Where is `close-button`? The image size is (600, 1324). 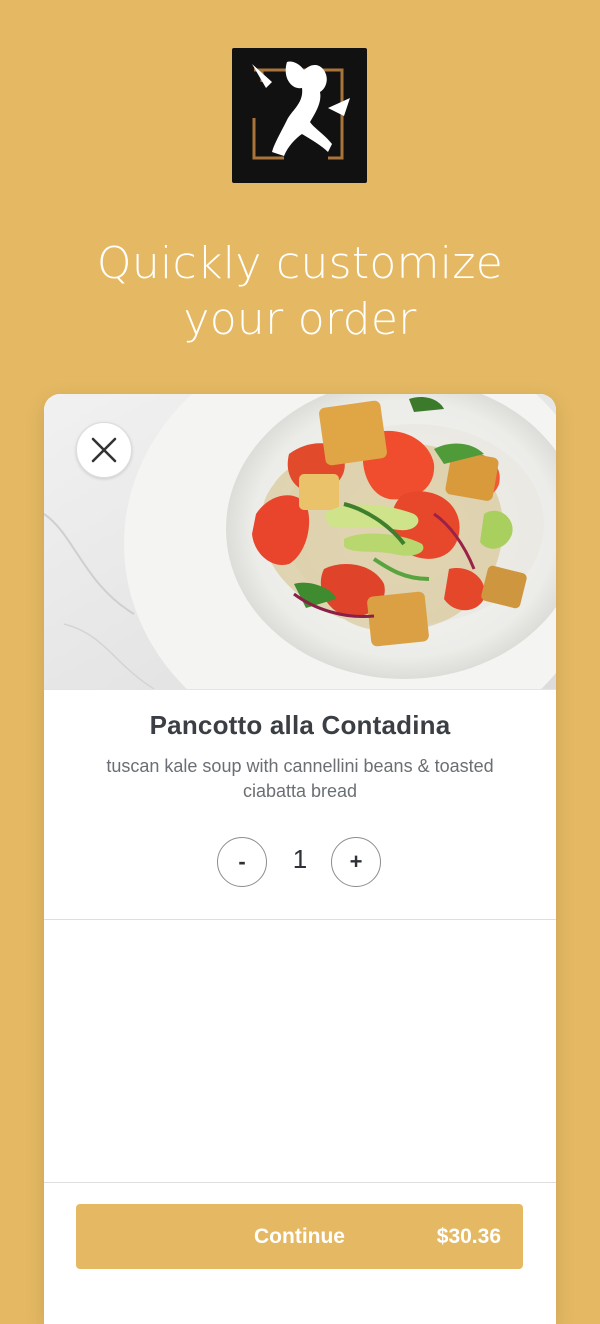 close-button is located at coordinates (104, 450).